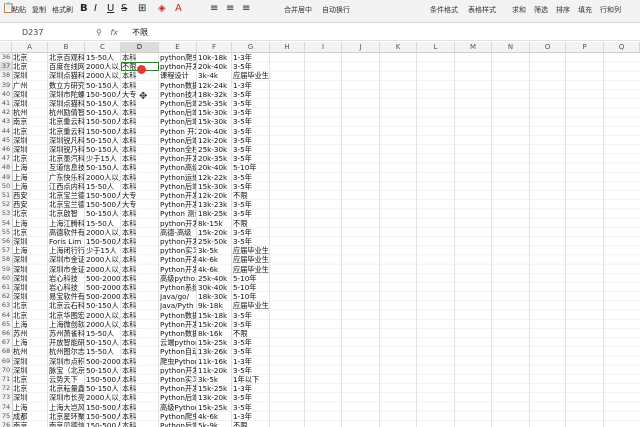  I want to click on cell-f: 12k-20k, so click(214, 140).